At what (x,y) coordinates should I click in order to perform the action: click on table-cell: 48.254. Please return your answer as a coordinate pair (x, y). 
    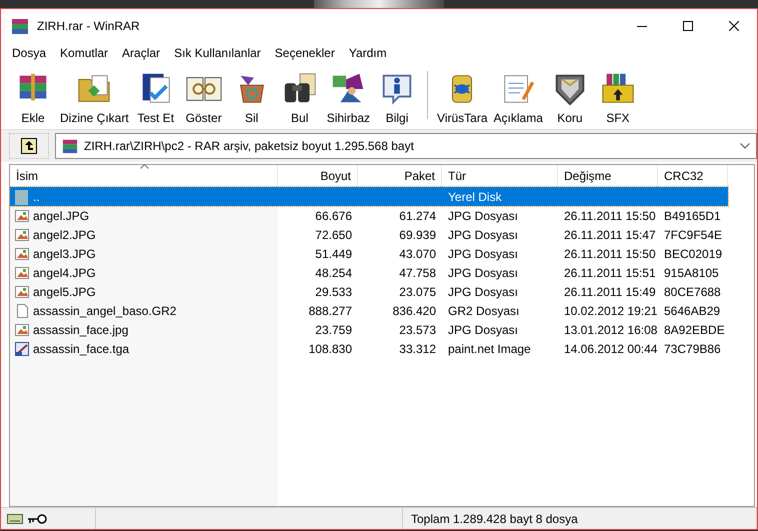
    Looking at the image, I should click on (333, 273).